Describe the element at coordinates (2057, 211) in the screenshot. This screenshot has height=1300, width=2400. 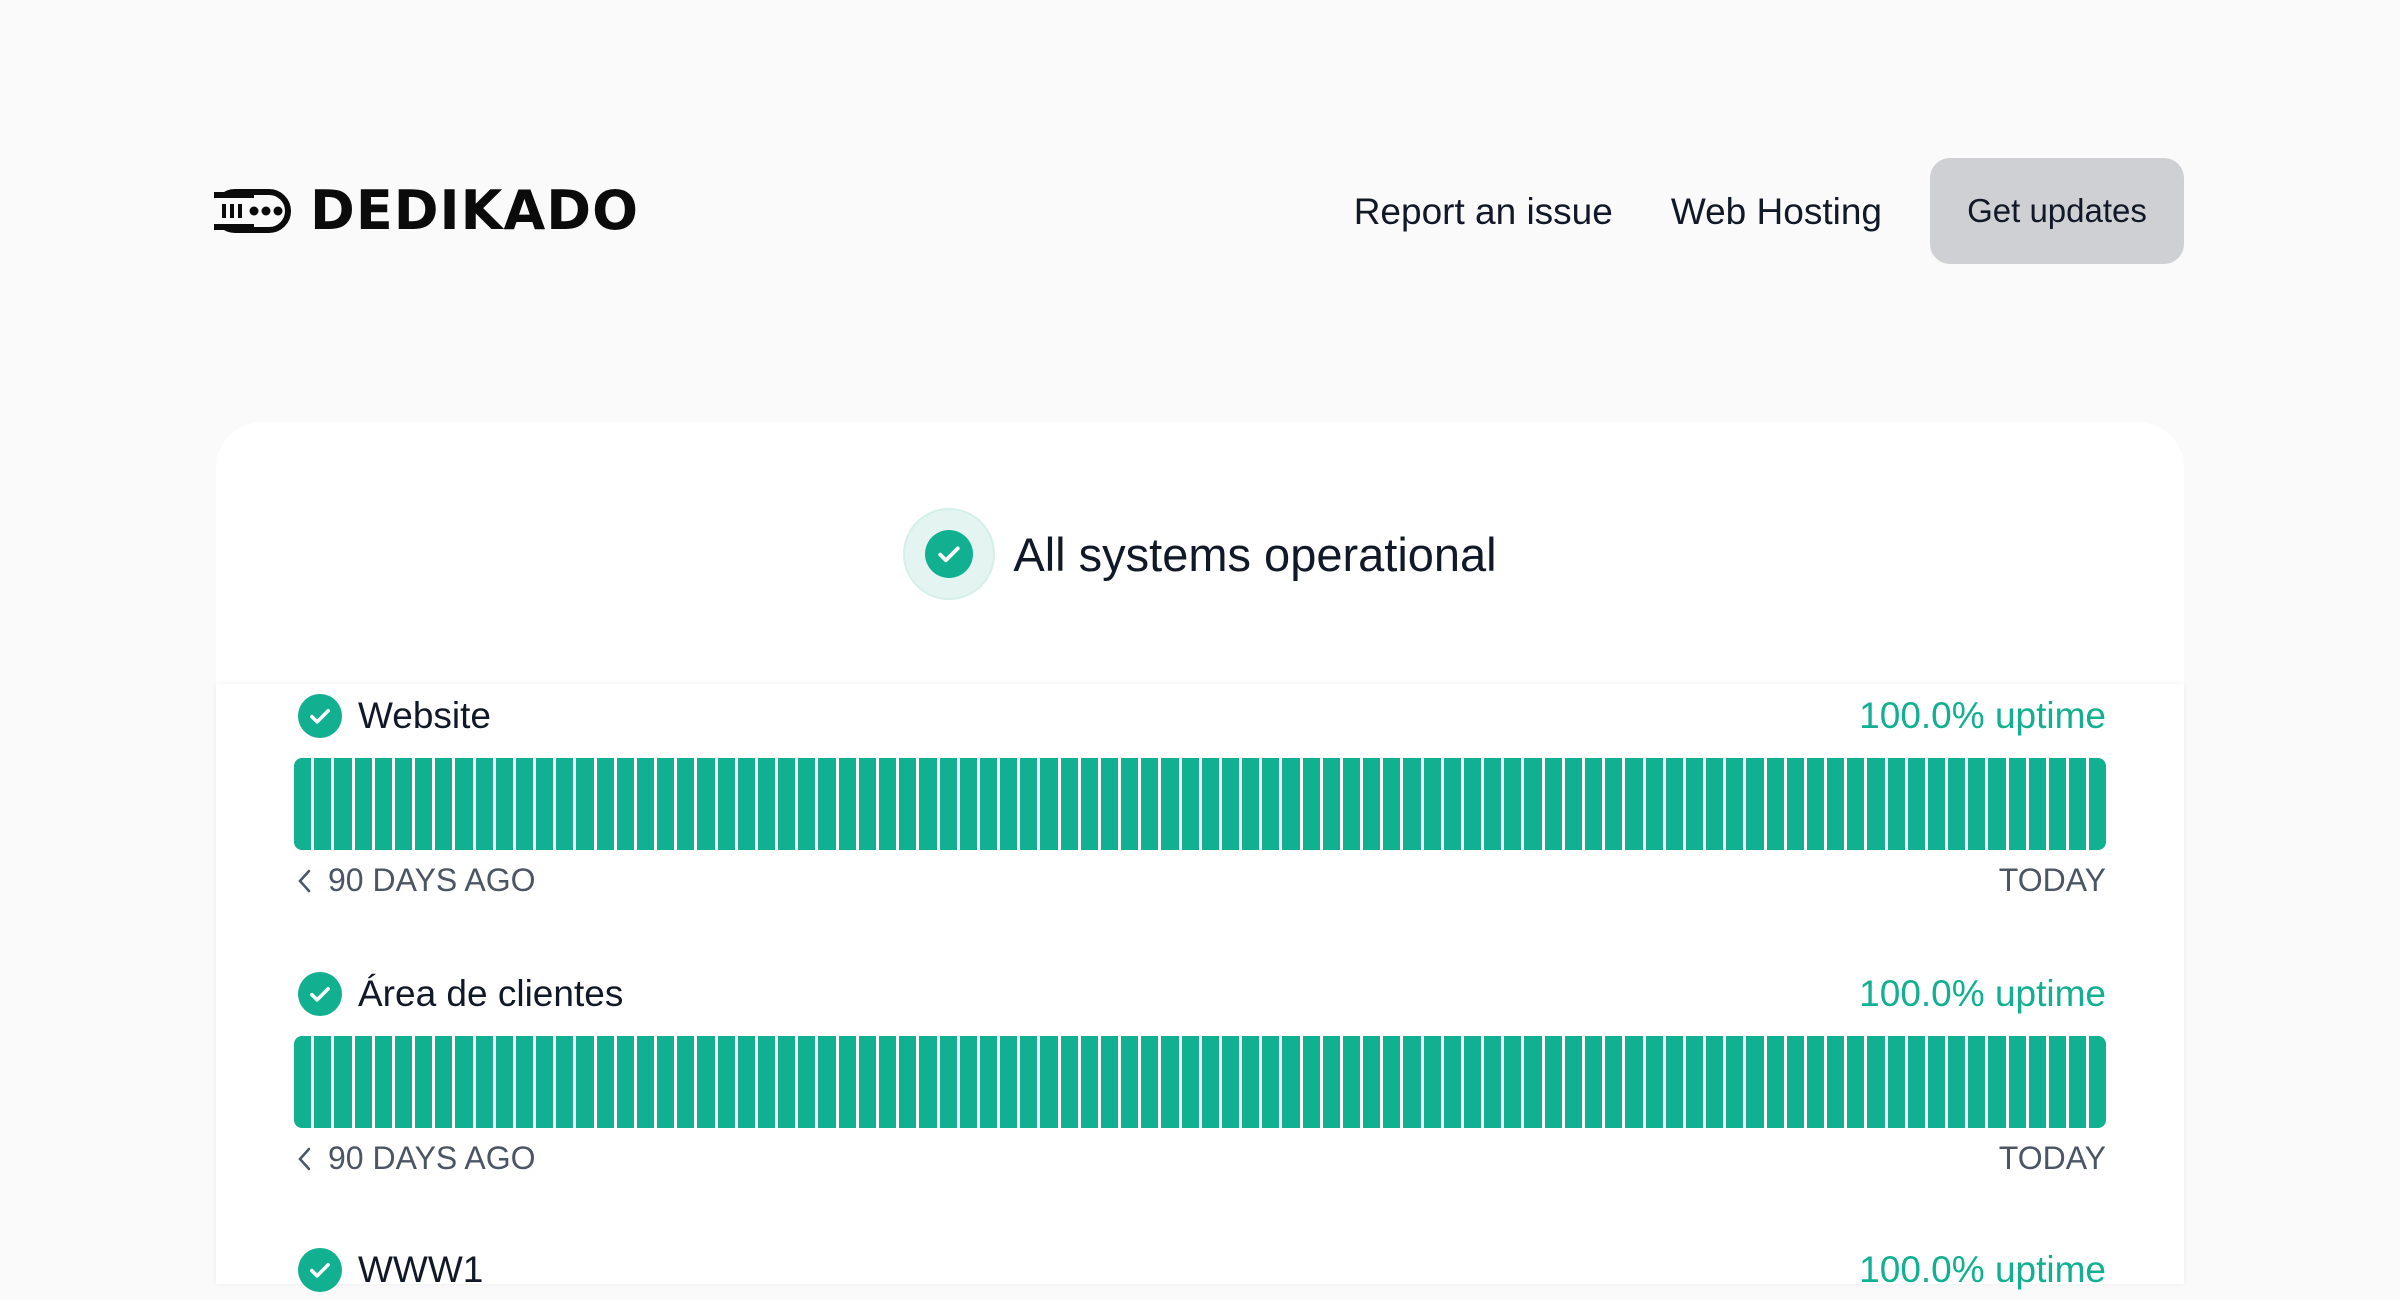
I see `get-updates-button: Get updates` at that location.